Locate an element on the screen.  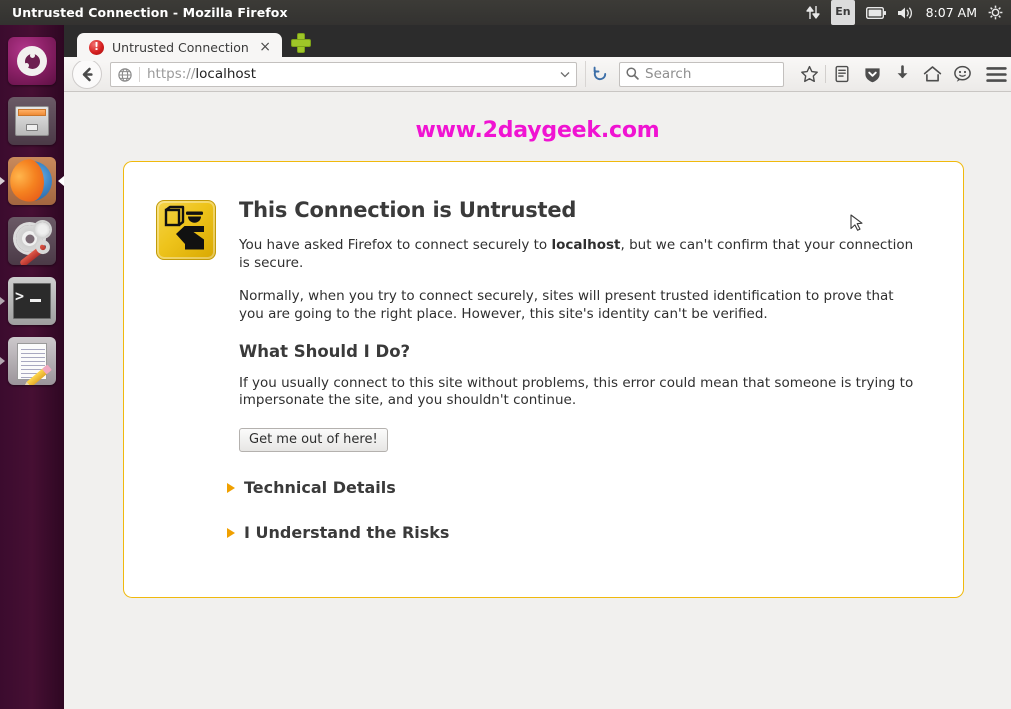
get-me-out-of-here-button: Get me out of here! is located at coordinates (313, 440).